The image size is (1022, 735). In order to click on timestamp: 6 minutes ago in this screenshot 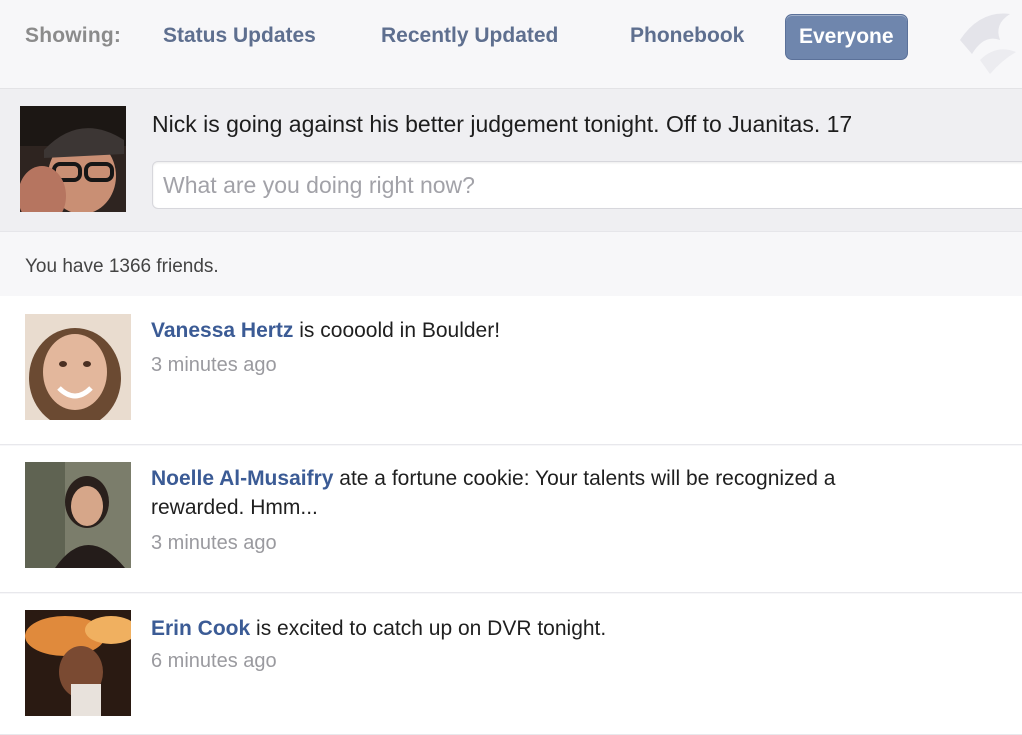, I will do `click(214, 661)`.